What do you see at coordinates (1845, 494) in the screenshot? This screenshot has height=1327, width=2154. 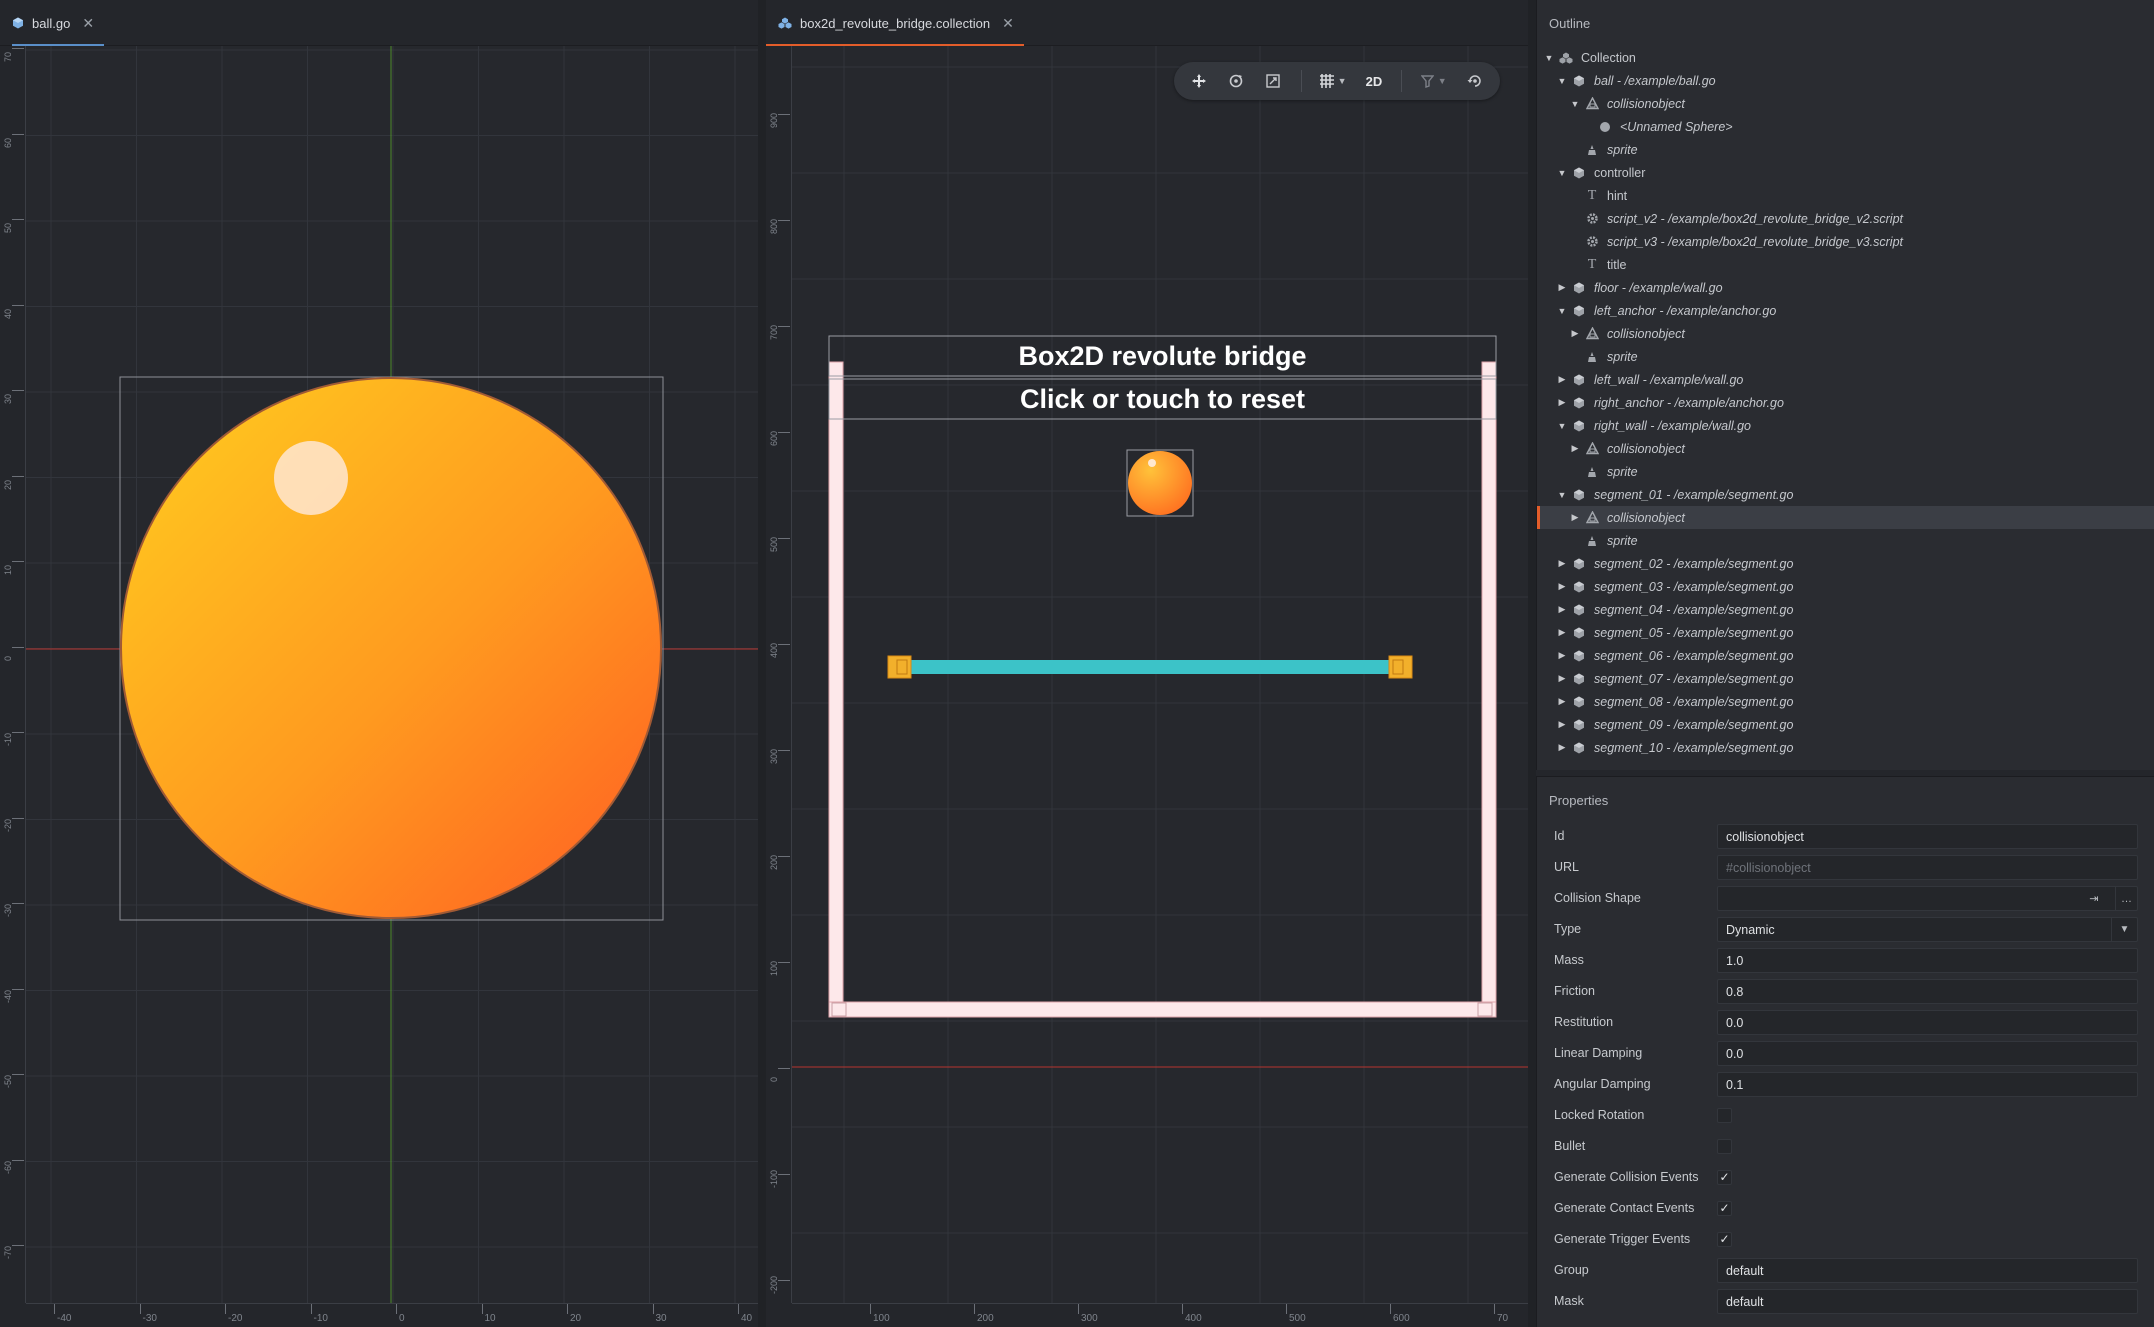 I see `outline-item: ▼ segment_01 - /example/segment.go` at bounding box center [1845, 494].